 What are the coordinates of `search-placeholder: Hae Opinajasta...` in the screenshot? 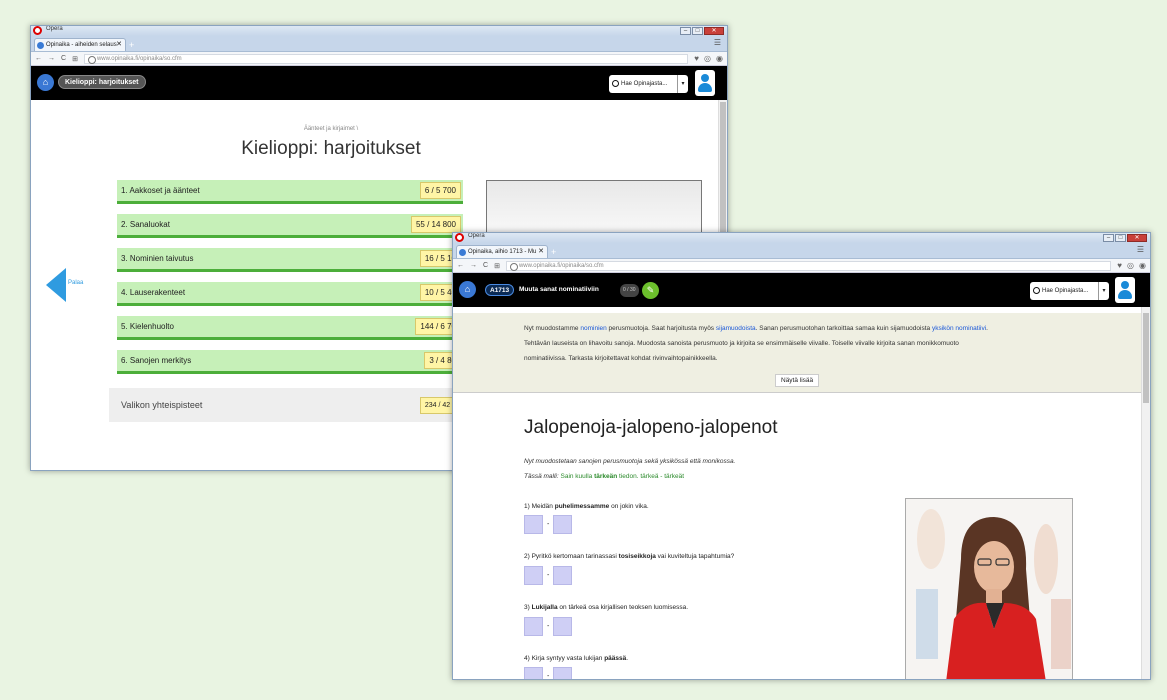 It's located at (1065, 291).